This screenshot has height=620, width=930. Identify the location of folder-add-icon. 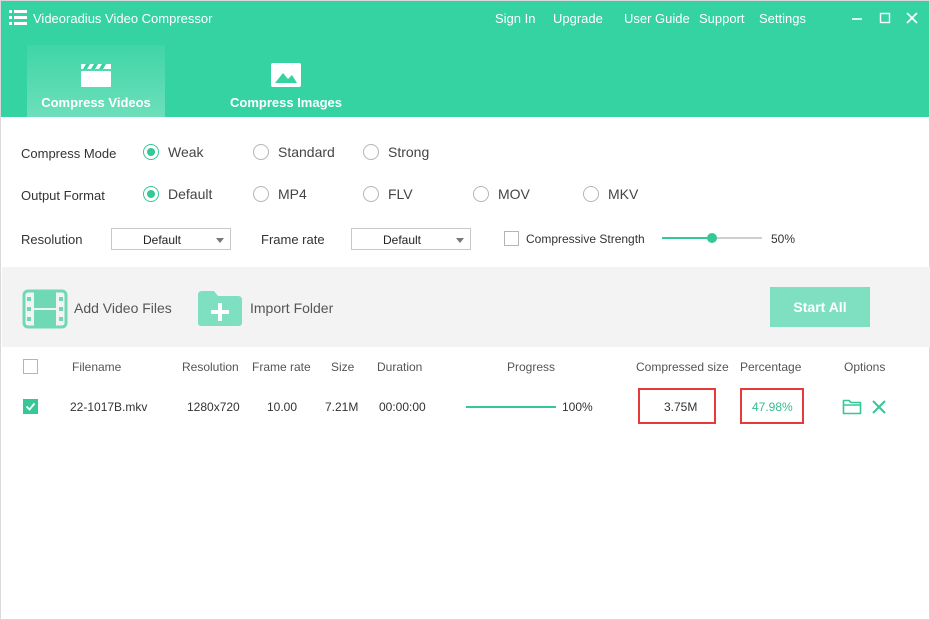
(220, 308).